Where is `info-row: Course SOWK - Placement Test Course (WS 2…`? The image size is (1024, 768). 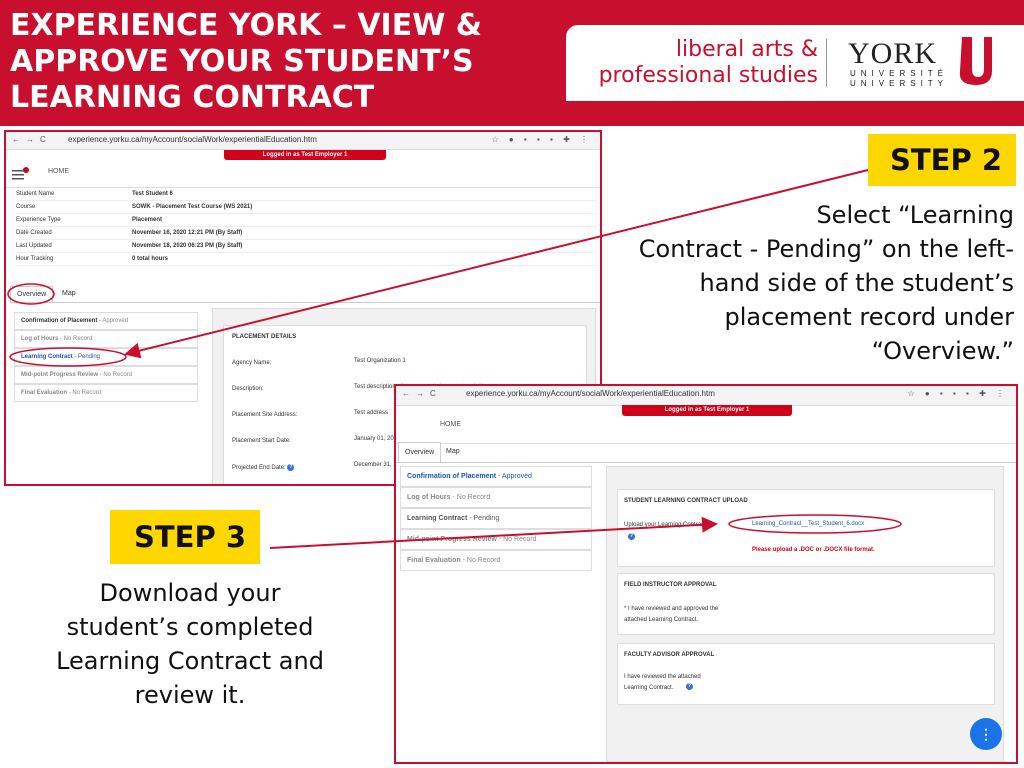 info-row: Course SOWK - Placement Test Course (WS 2… is located at coordinates (306, 207).